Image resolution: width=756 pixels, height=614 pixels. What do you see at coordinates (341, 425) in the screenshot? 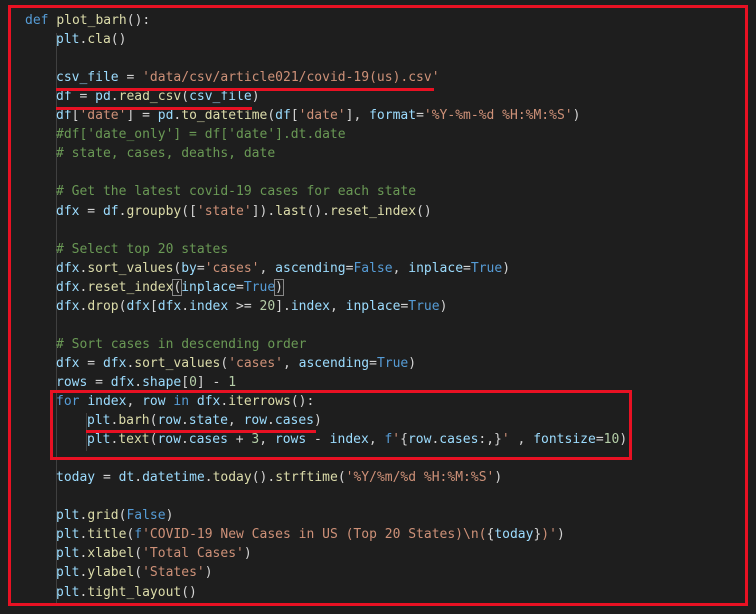
I see `loop-highlight-box` at bounding box center [341, 425].